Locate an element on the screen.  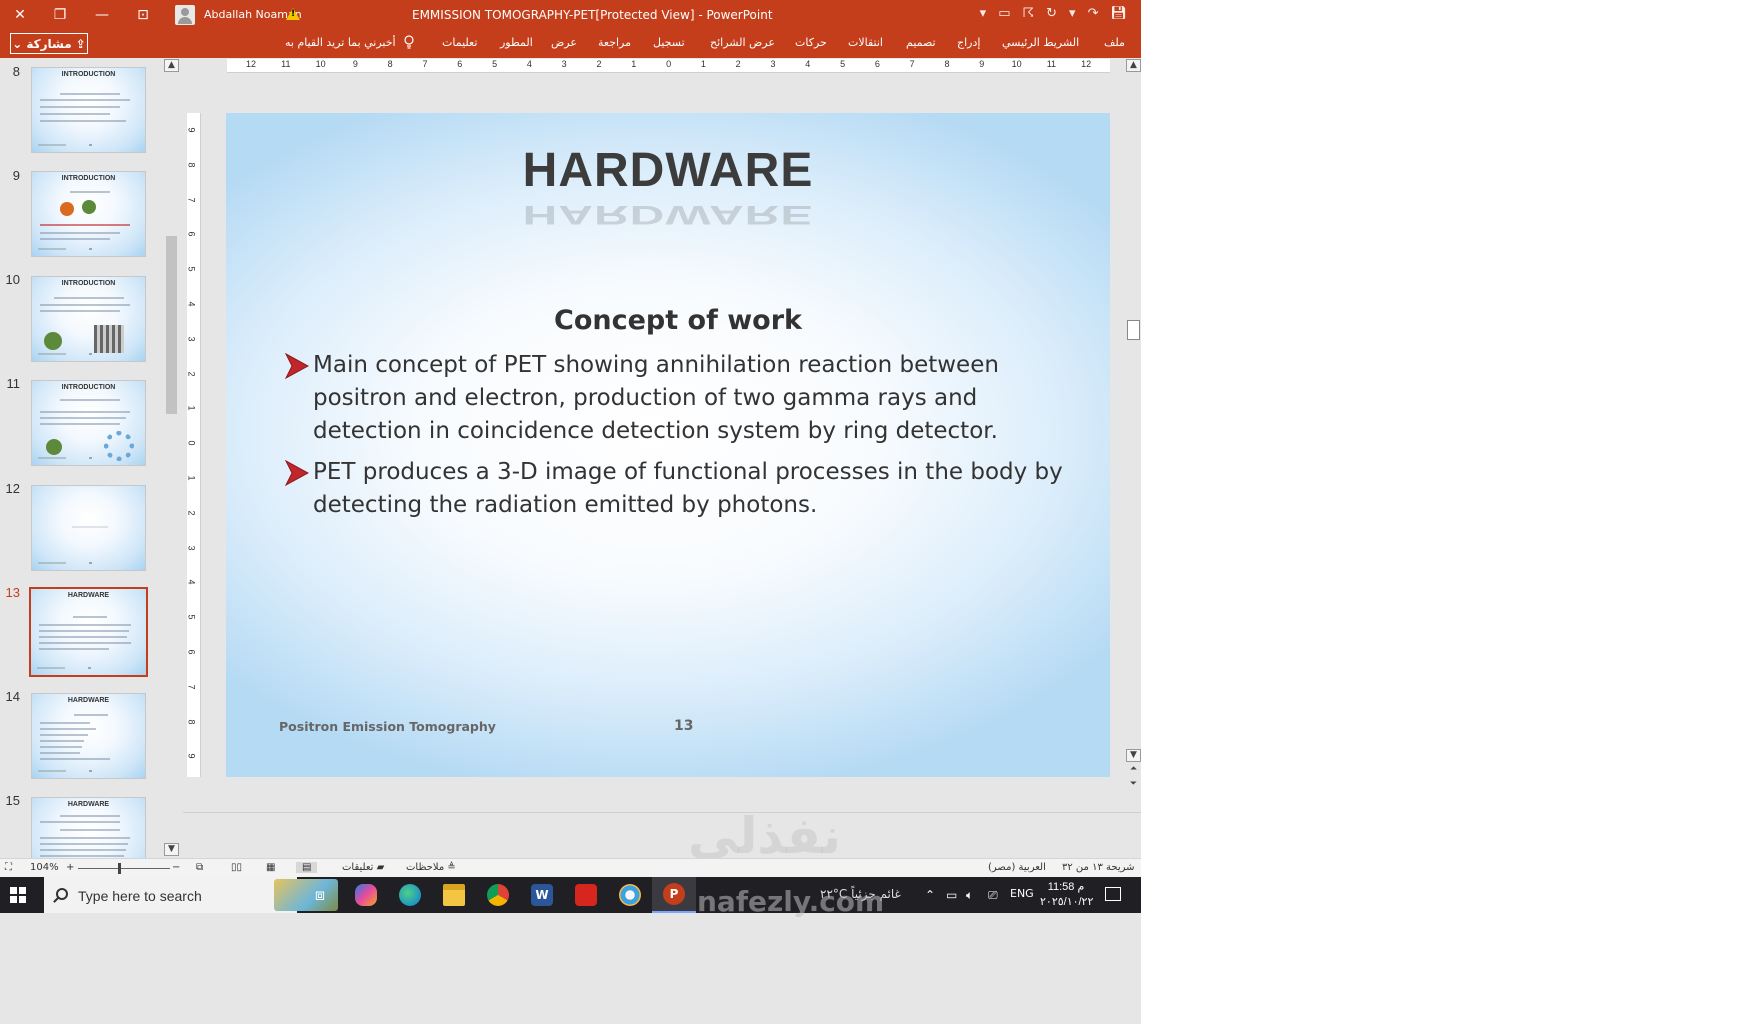
reading-view-icon: ▯▯ is located at coordinates (236, 867).